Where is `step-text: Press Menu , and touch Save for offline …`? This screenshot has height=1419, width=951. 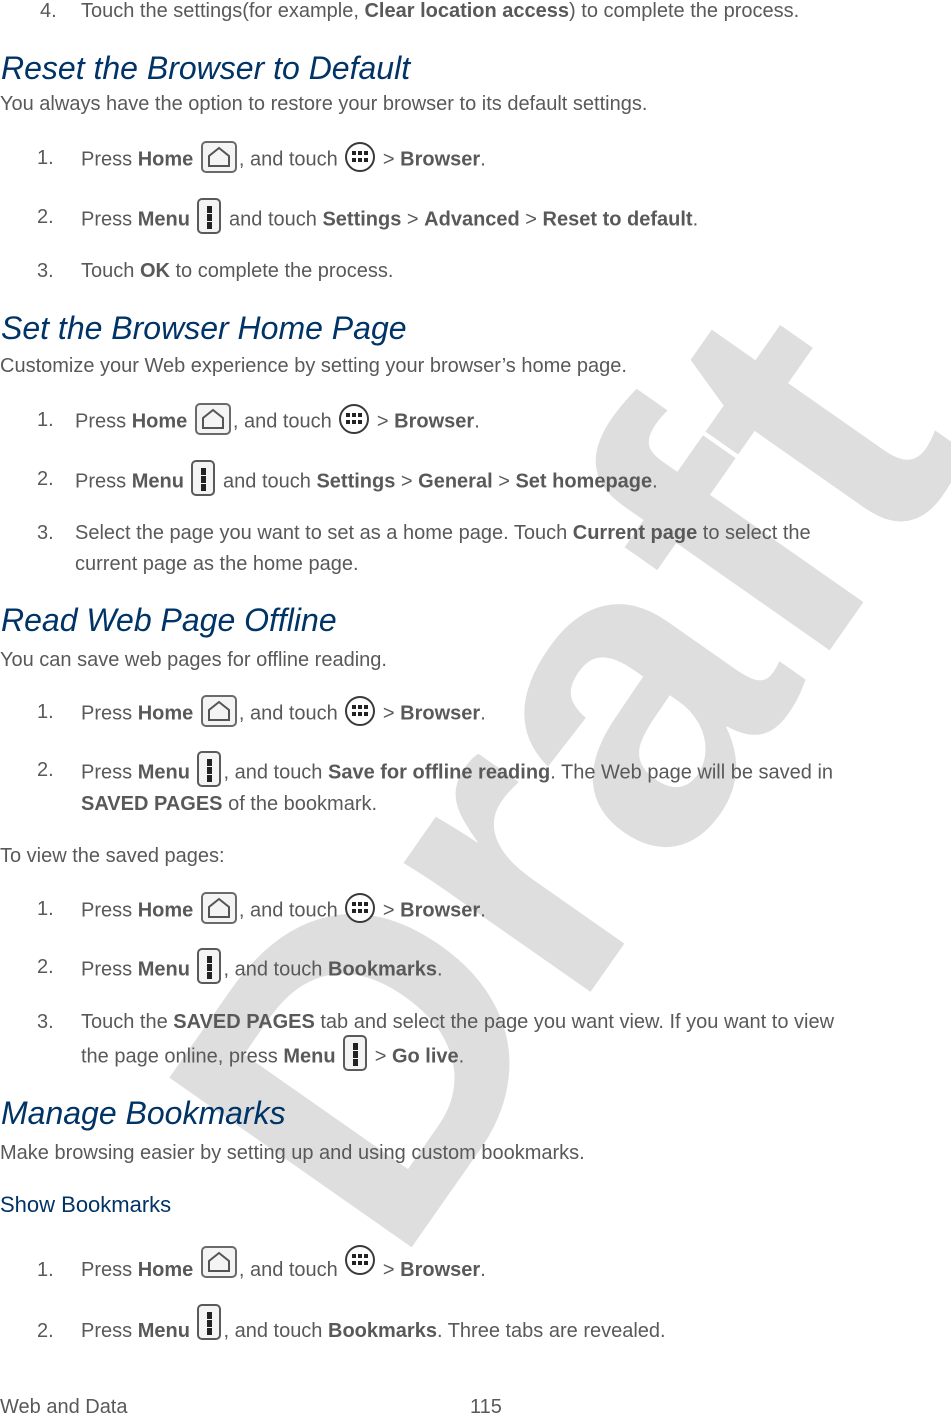 step-text: Press Menu , and touch Save for offline … is located at coordinates (457, 769).